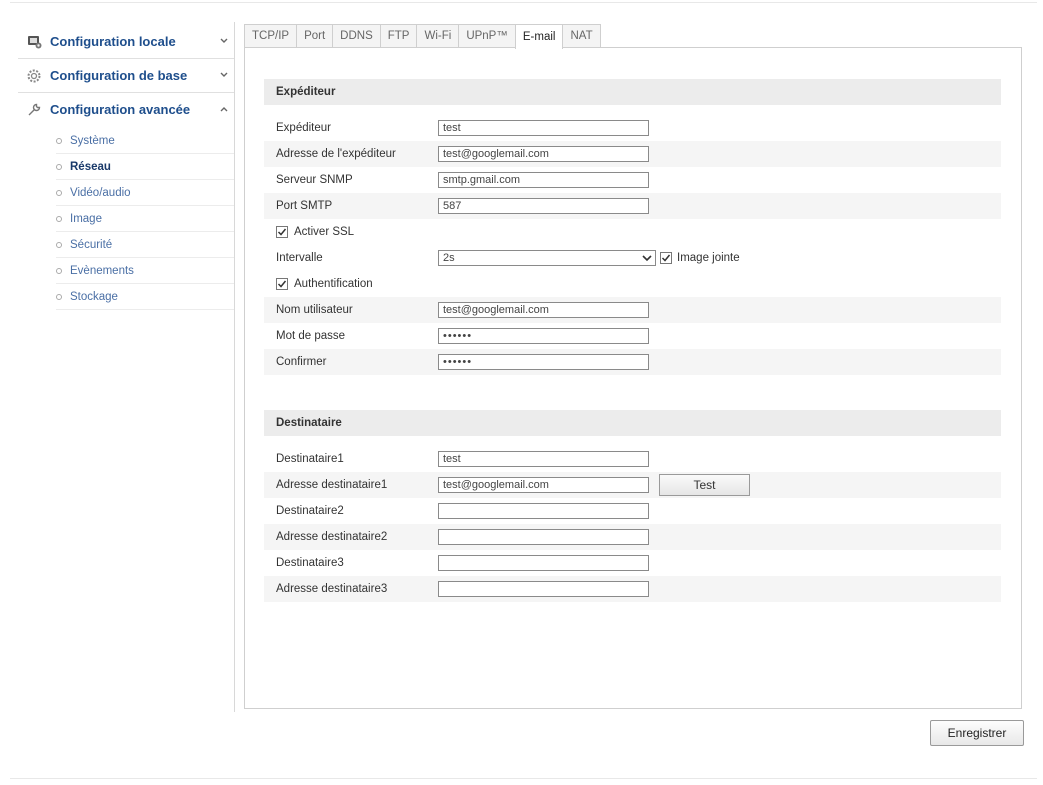 Image resolution: width=1043 pixels, height=785 pixels. I want to click on gear-icon, so click(34, 76).